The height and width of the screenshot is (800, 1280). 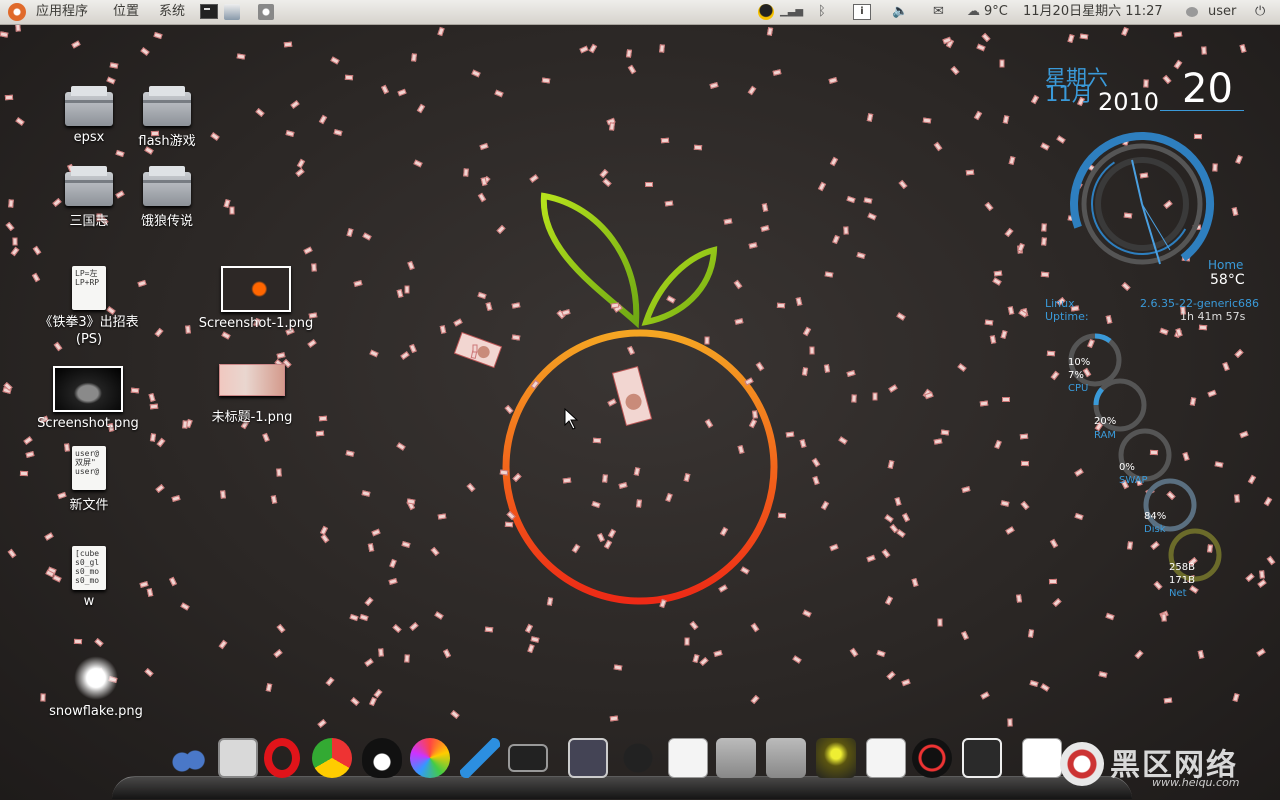 What do you see at coordinates (900, 12) in the screenshot?
I see `volume-icon: 🔈` at bounding box center [900, 12].